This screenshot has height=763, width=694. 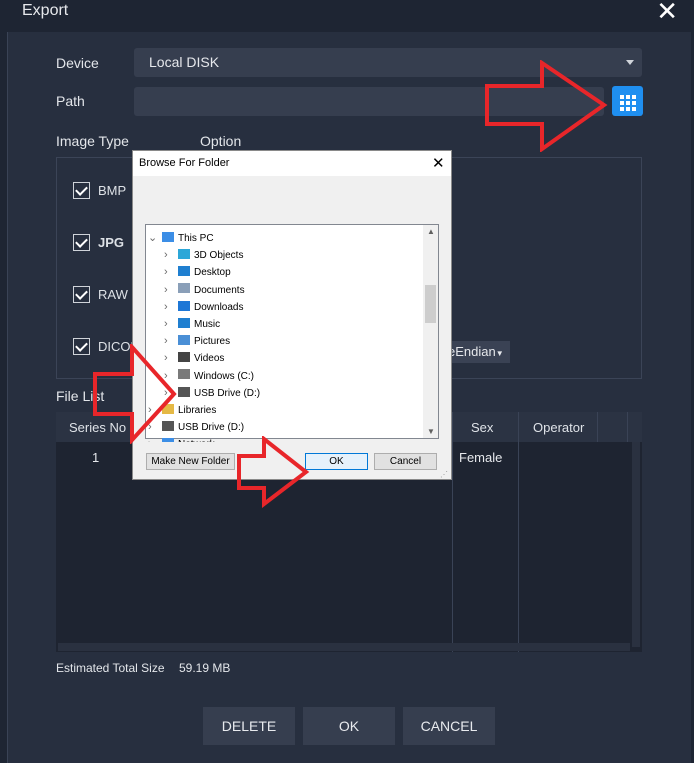 I want to click on ok-button: OK, so click(x=349, y=726).